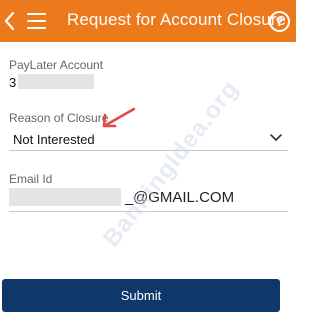  Describe the element at coordinates (36, 14) in the screenshot. I see `hamburger-menu-icon` at that location.